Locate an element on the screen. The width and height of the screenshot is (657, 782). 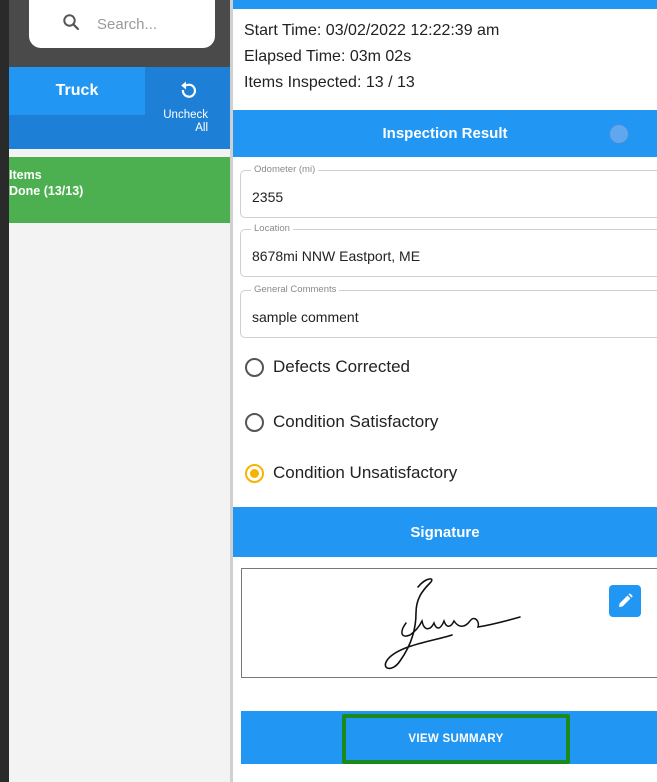
tab-truck-label: Truck is located at coordinates (77, 90).